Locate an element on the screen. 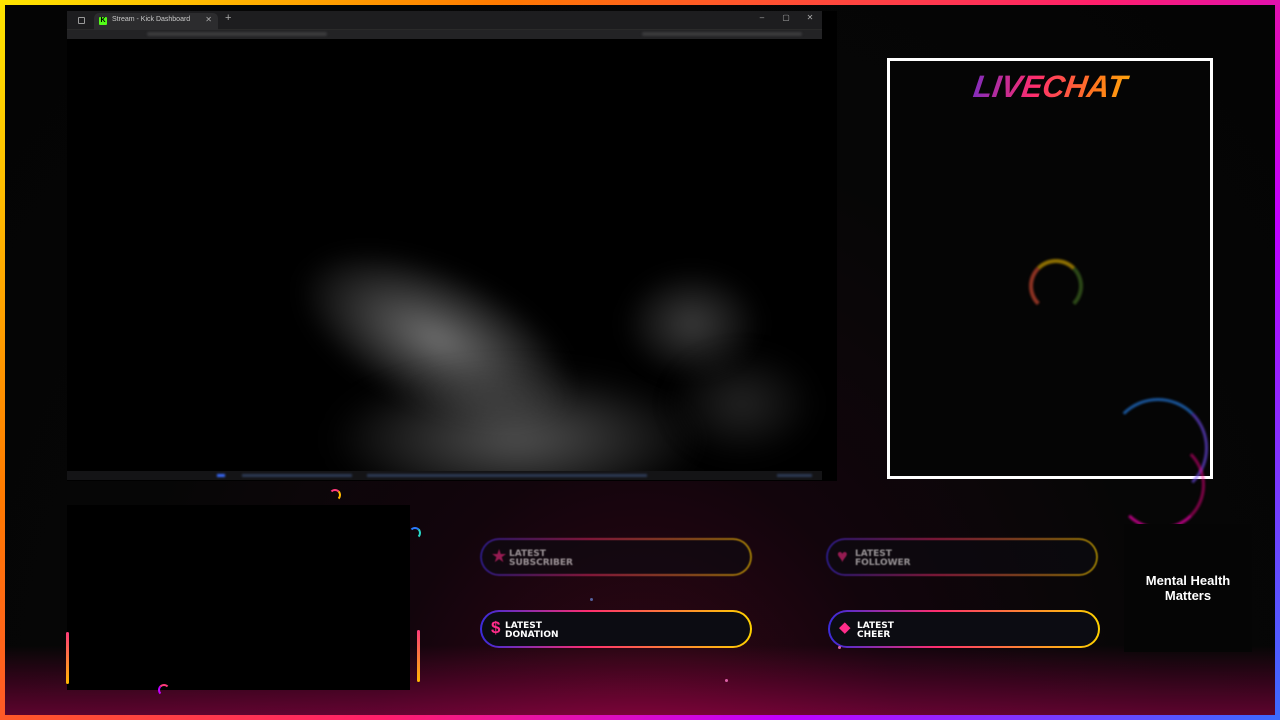 The image size is (1280, 720). maximize-button: ▢ is located at coordinates (786, 17).